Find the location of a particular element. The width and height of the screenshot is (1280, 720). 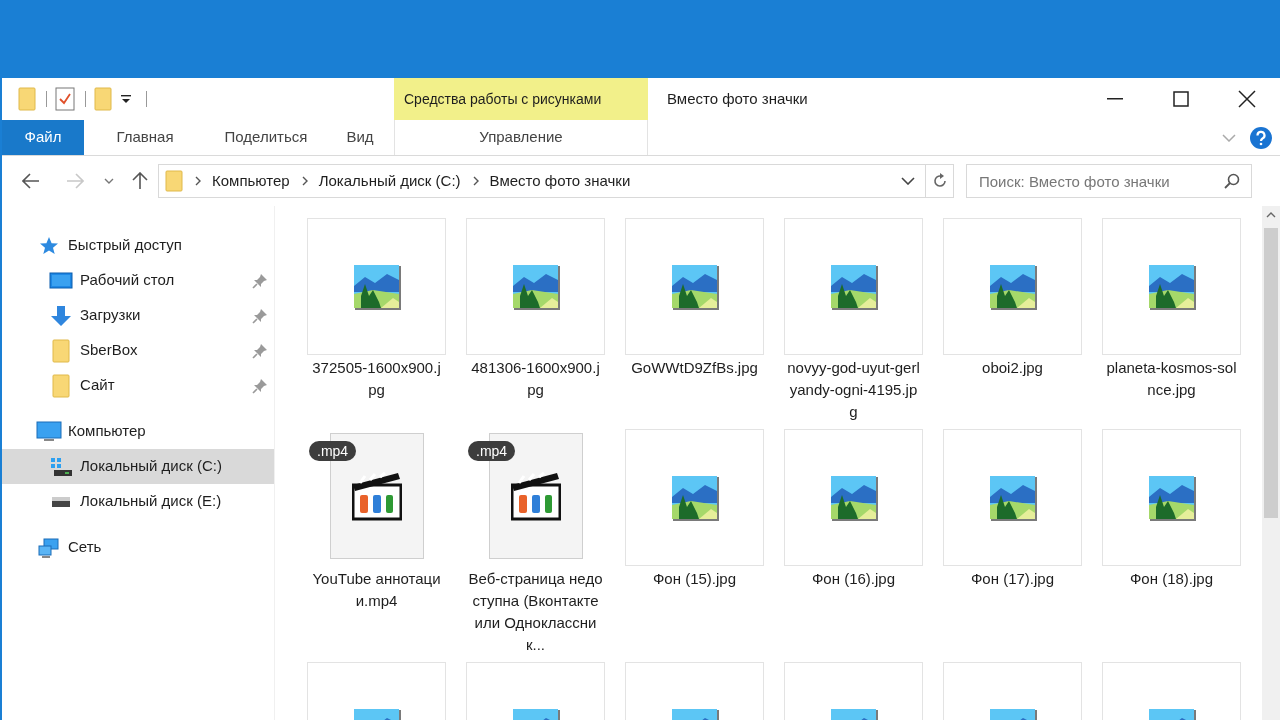

sidebar-item: Рабочий стол is located at coordinates (138, 280).